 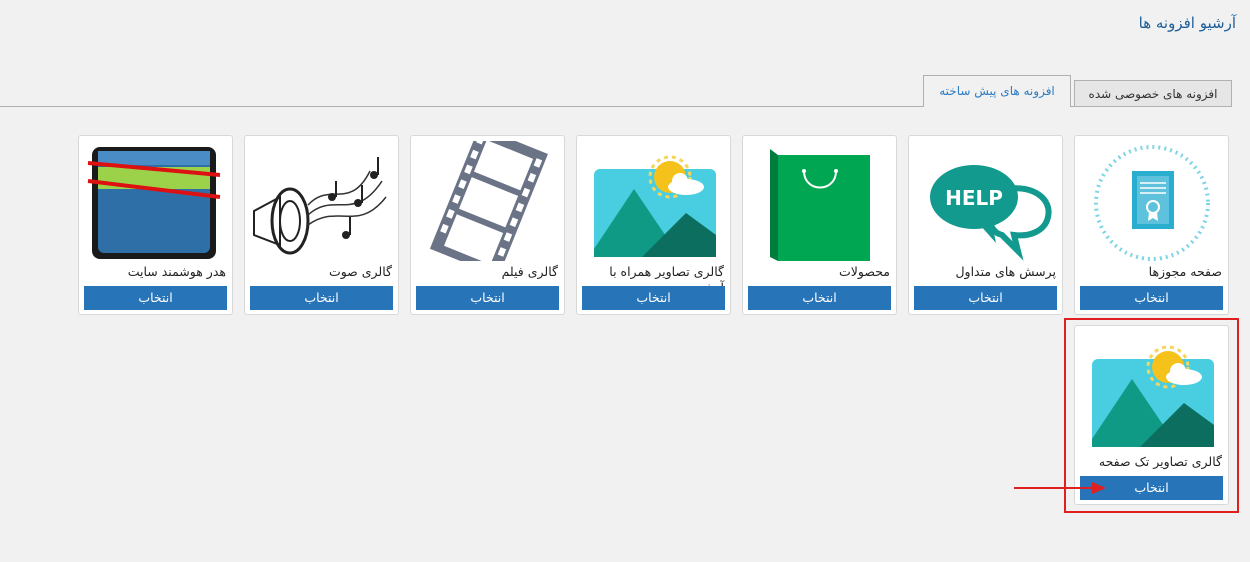 I want to click on card-label: پرسش های متداول, so click(x=1005, y=271).